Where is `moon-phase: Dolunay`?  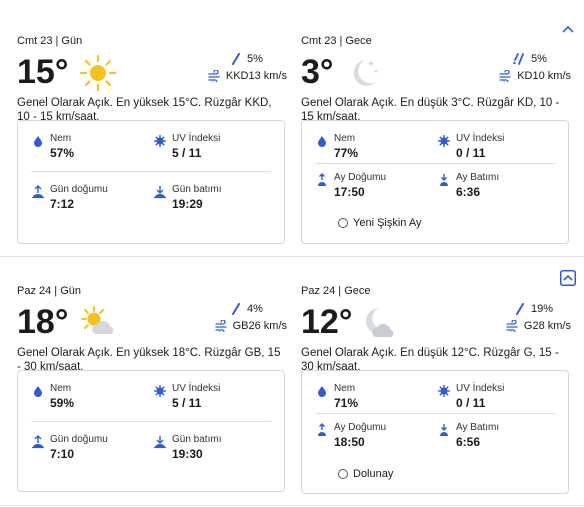 moon-phase: Dolunay is located at coordinates (365, 474).